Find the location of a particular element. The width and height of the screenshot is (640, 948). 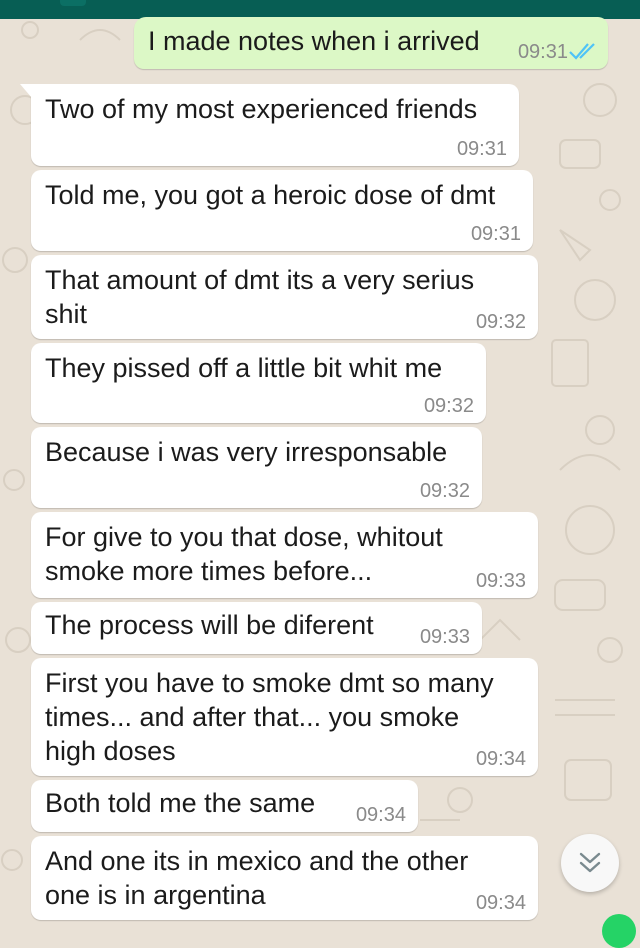

message-bubble: Both told me the same 09:34 is located at coordinates (224, 806).